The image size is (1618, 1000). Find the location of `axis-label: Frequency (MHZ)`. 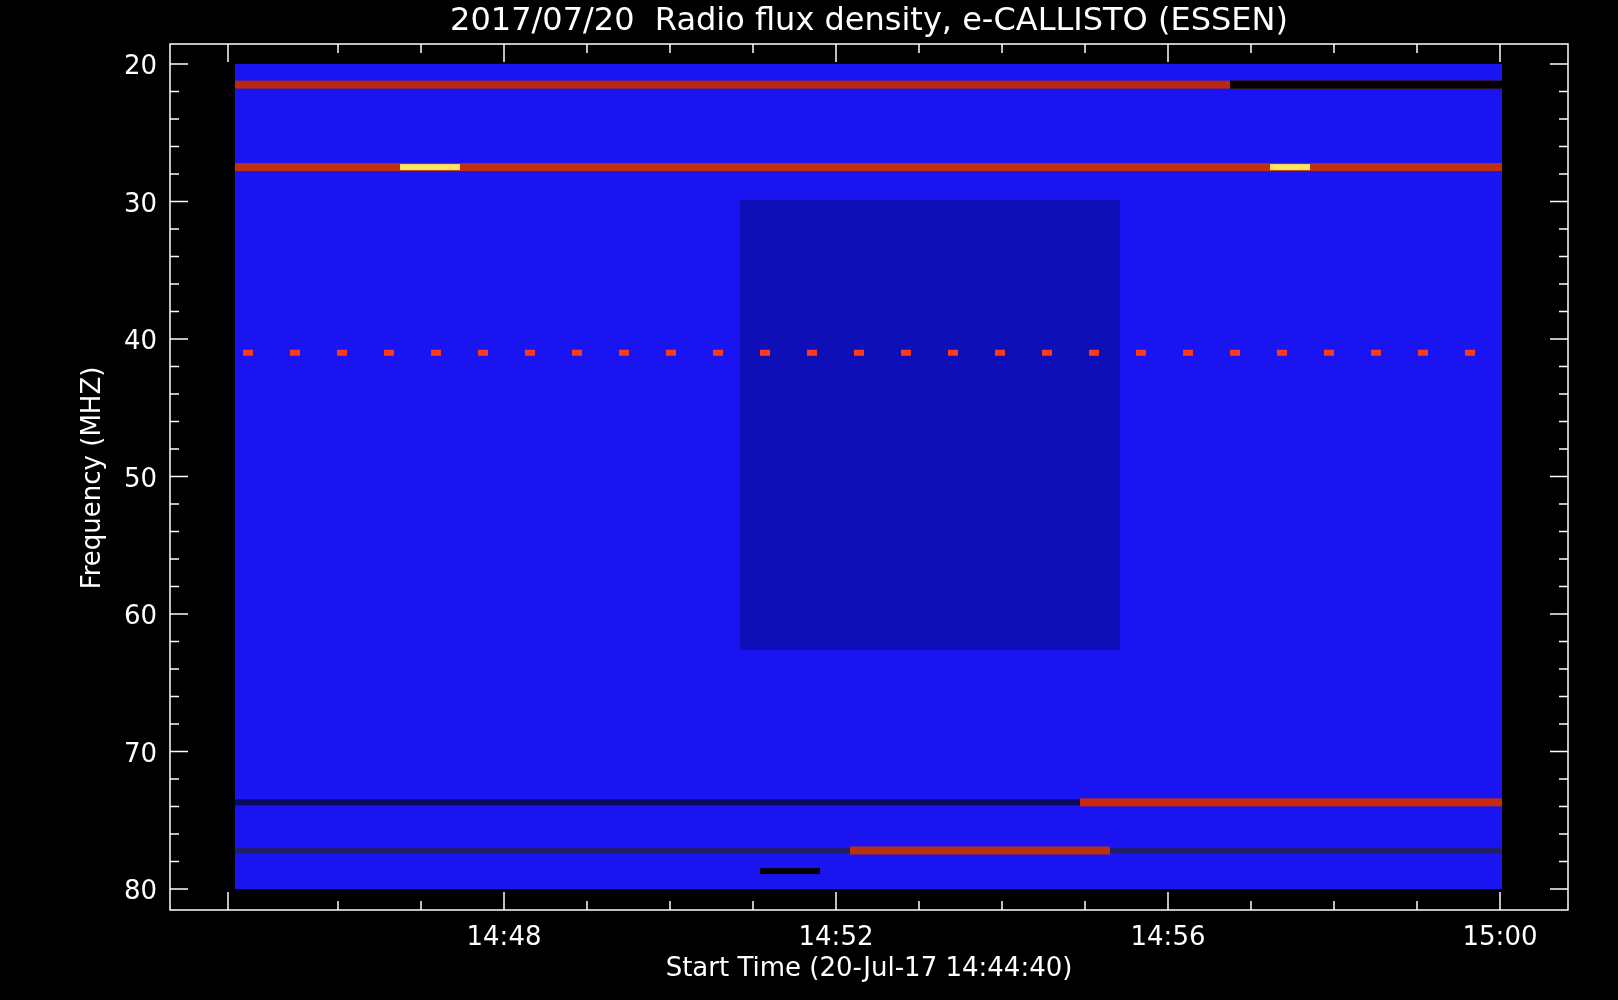

axis-label: Frequency (MHZ) is located at coordinates (91, 478).